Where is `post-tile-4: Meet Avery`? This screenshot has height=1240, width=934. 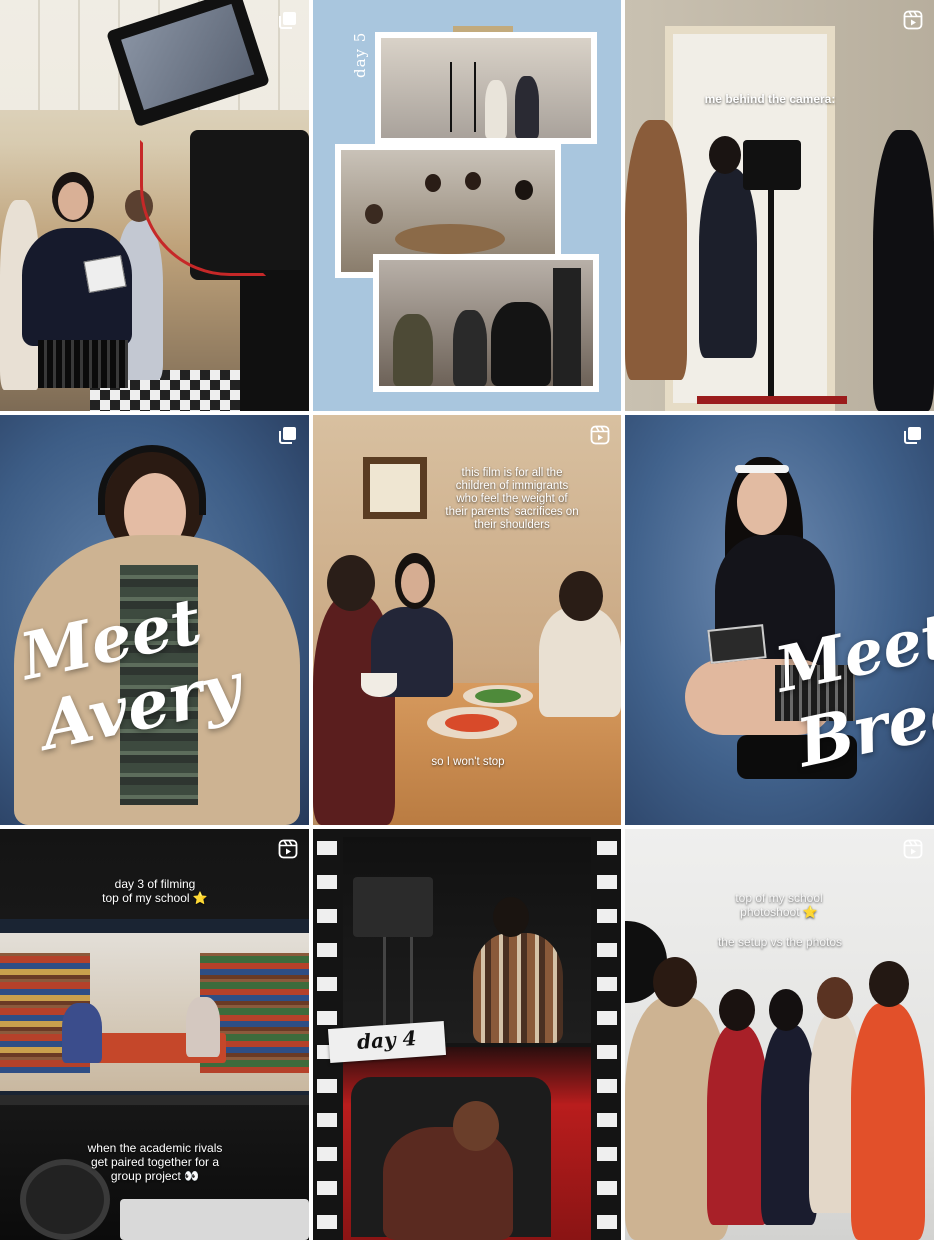 post-tile-4: Meet Avery is located at coordinates (154, 620).